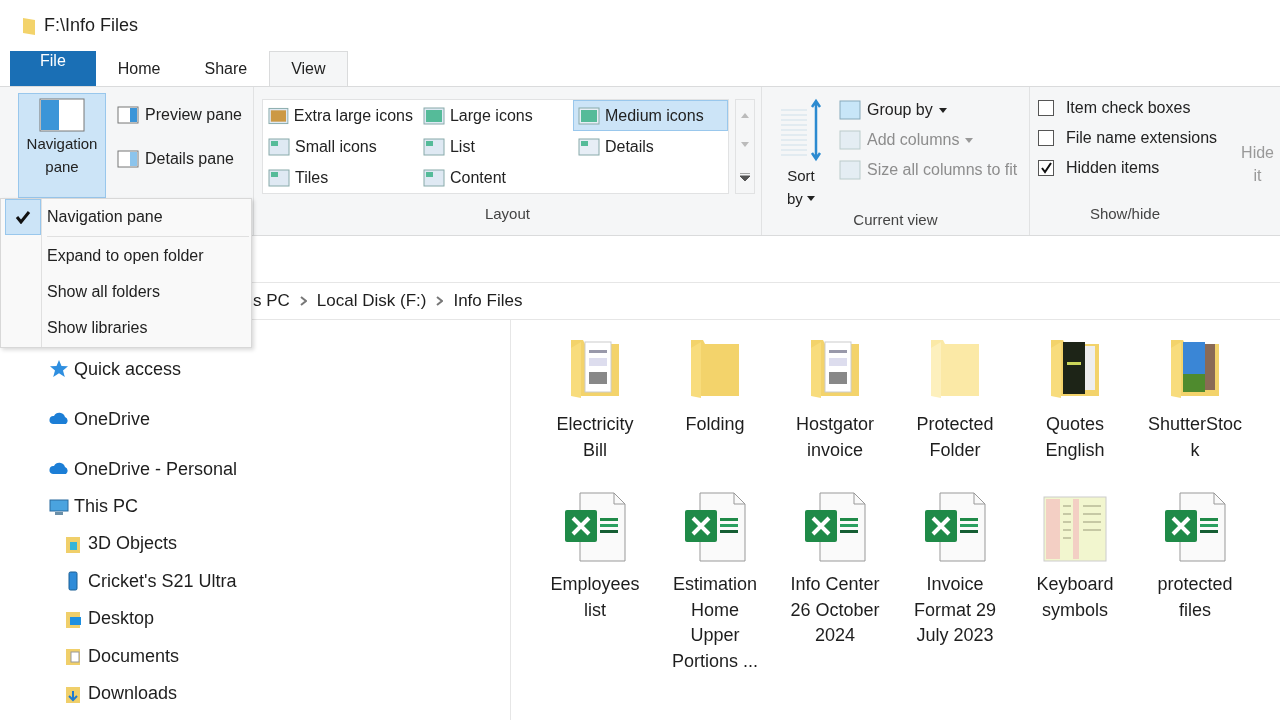 This screenshot has height=720, width=1280. I want to click on nav-item: Cricket's S21 Ultra, so click(162, 581).